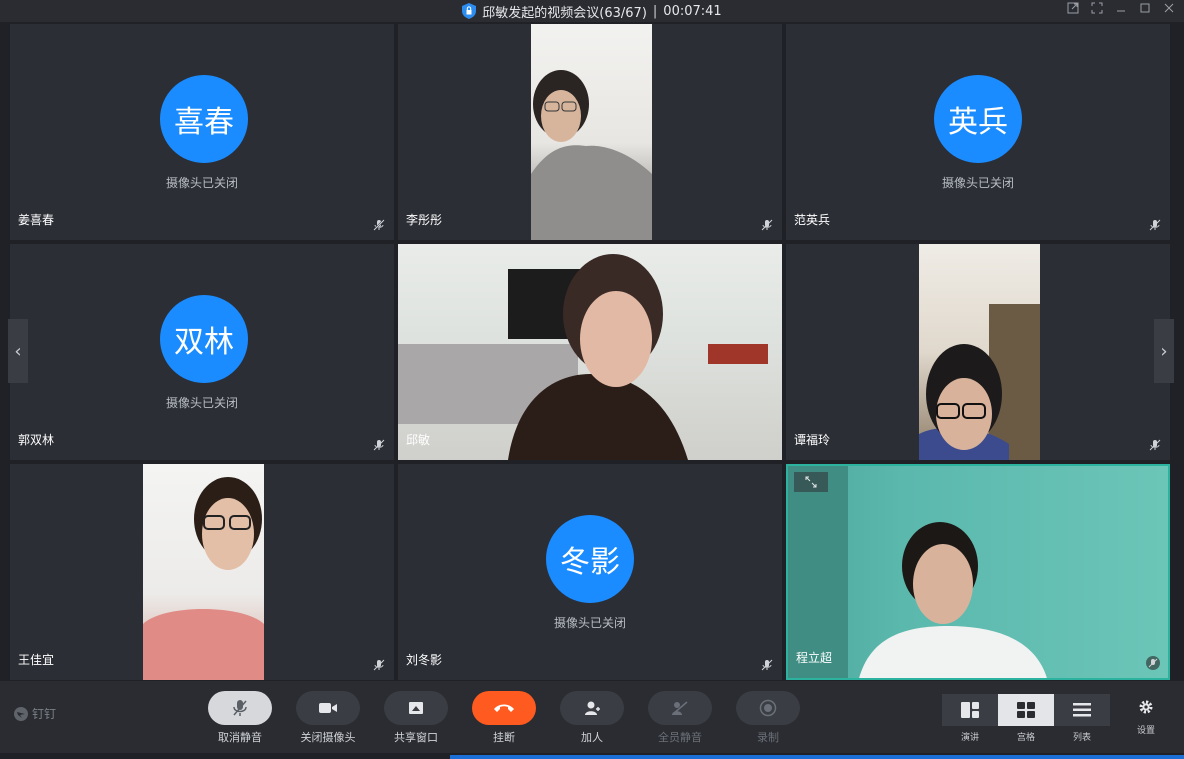  Describe the element at coordinates (1146, 717) in the screenshot. I see `settings-button: 设置` at that location.